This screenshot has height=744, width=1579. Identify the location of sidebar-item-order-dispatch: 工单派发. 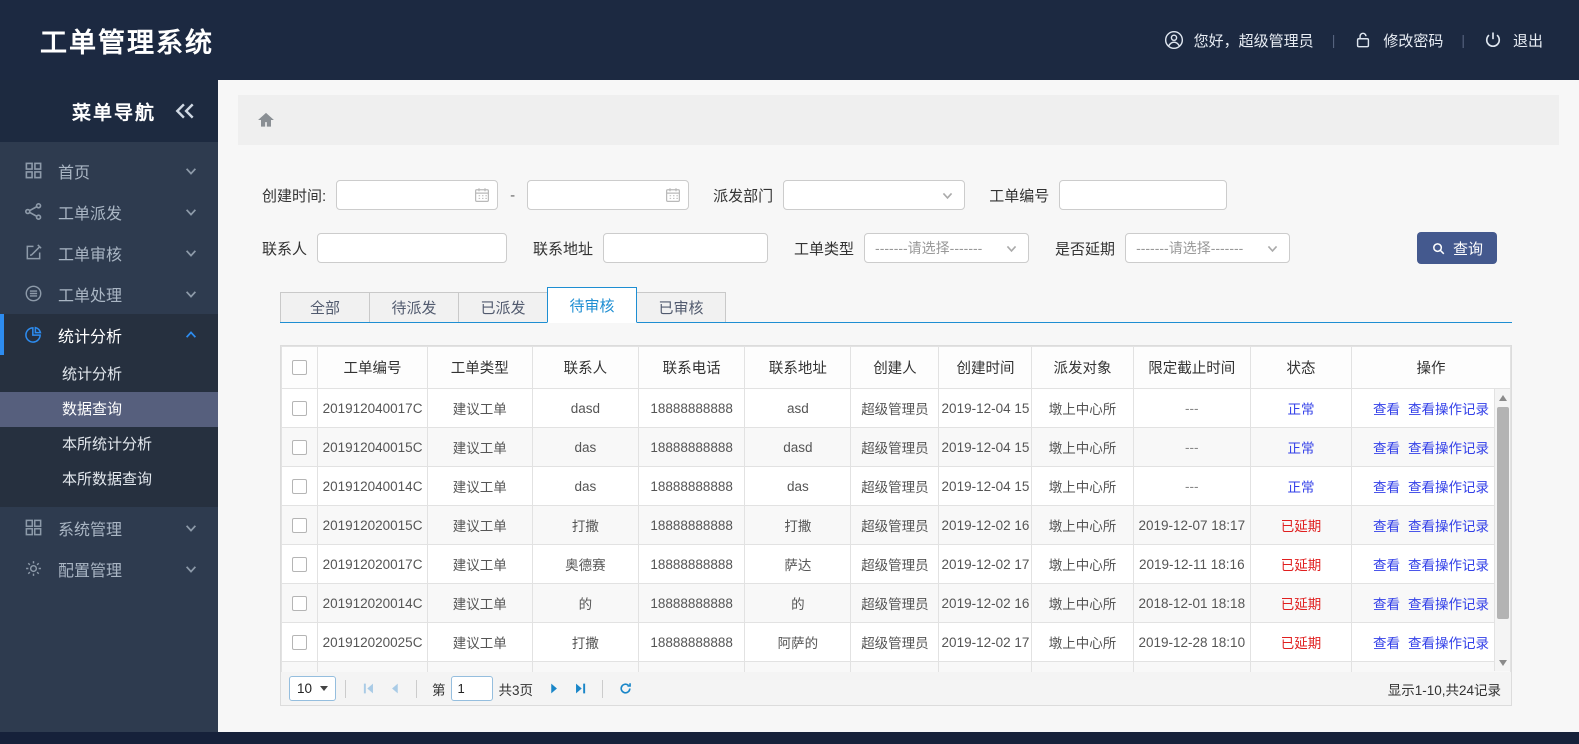
(109, 211).